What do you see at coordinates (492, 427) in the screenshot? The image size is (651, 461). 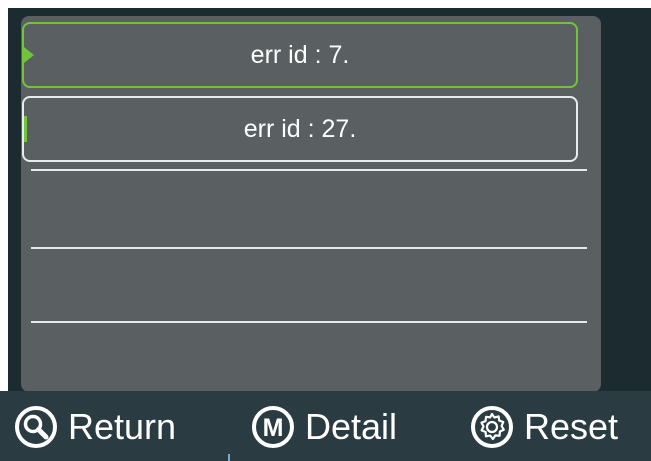 I see `gear-icon` at bounding box center [492, 427].